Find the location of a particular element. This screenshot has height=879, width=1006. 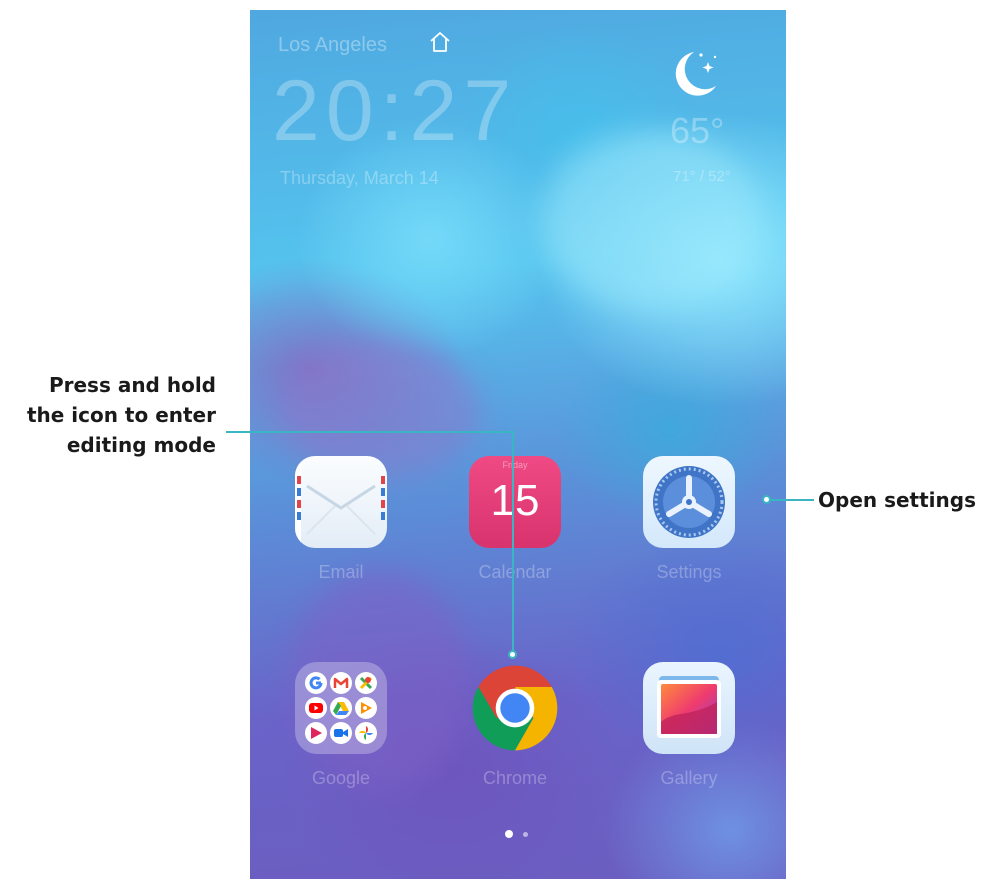

chrome-icon is located at coordinates (515, 708).